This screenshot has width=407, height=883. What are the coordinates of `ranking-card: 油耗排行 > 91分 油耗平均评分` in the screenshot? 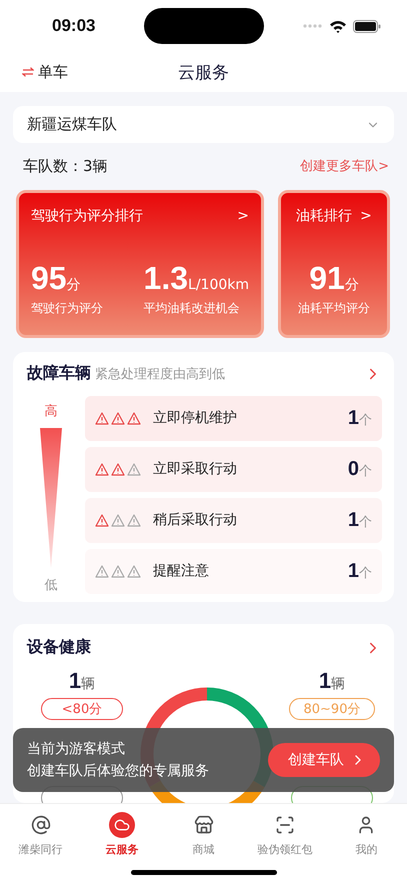 It's located at (334, 264).